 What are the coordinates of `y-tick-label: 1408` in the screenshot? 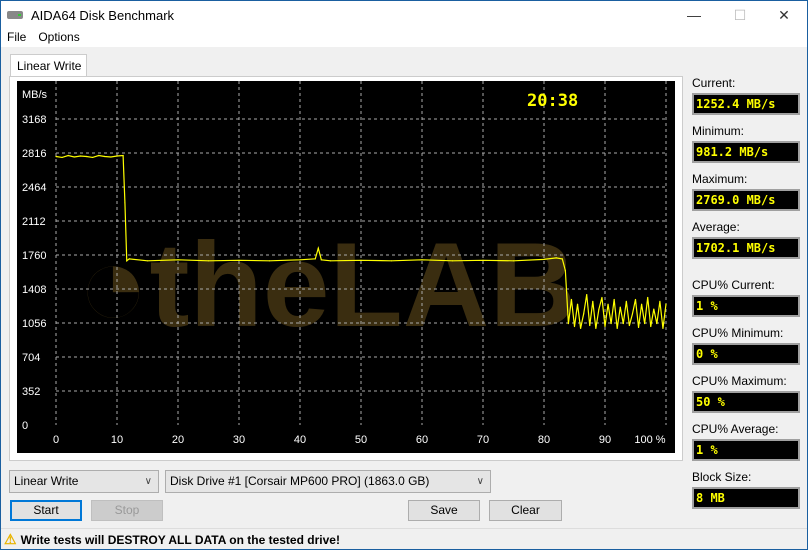 It's located at (34, 290).